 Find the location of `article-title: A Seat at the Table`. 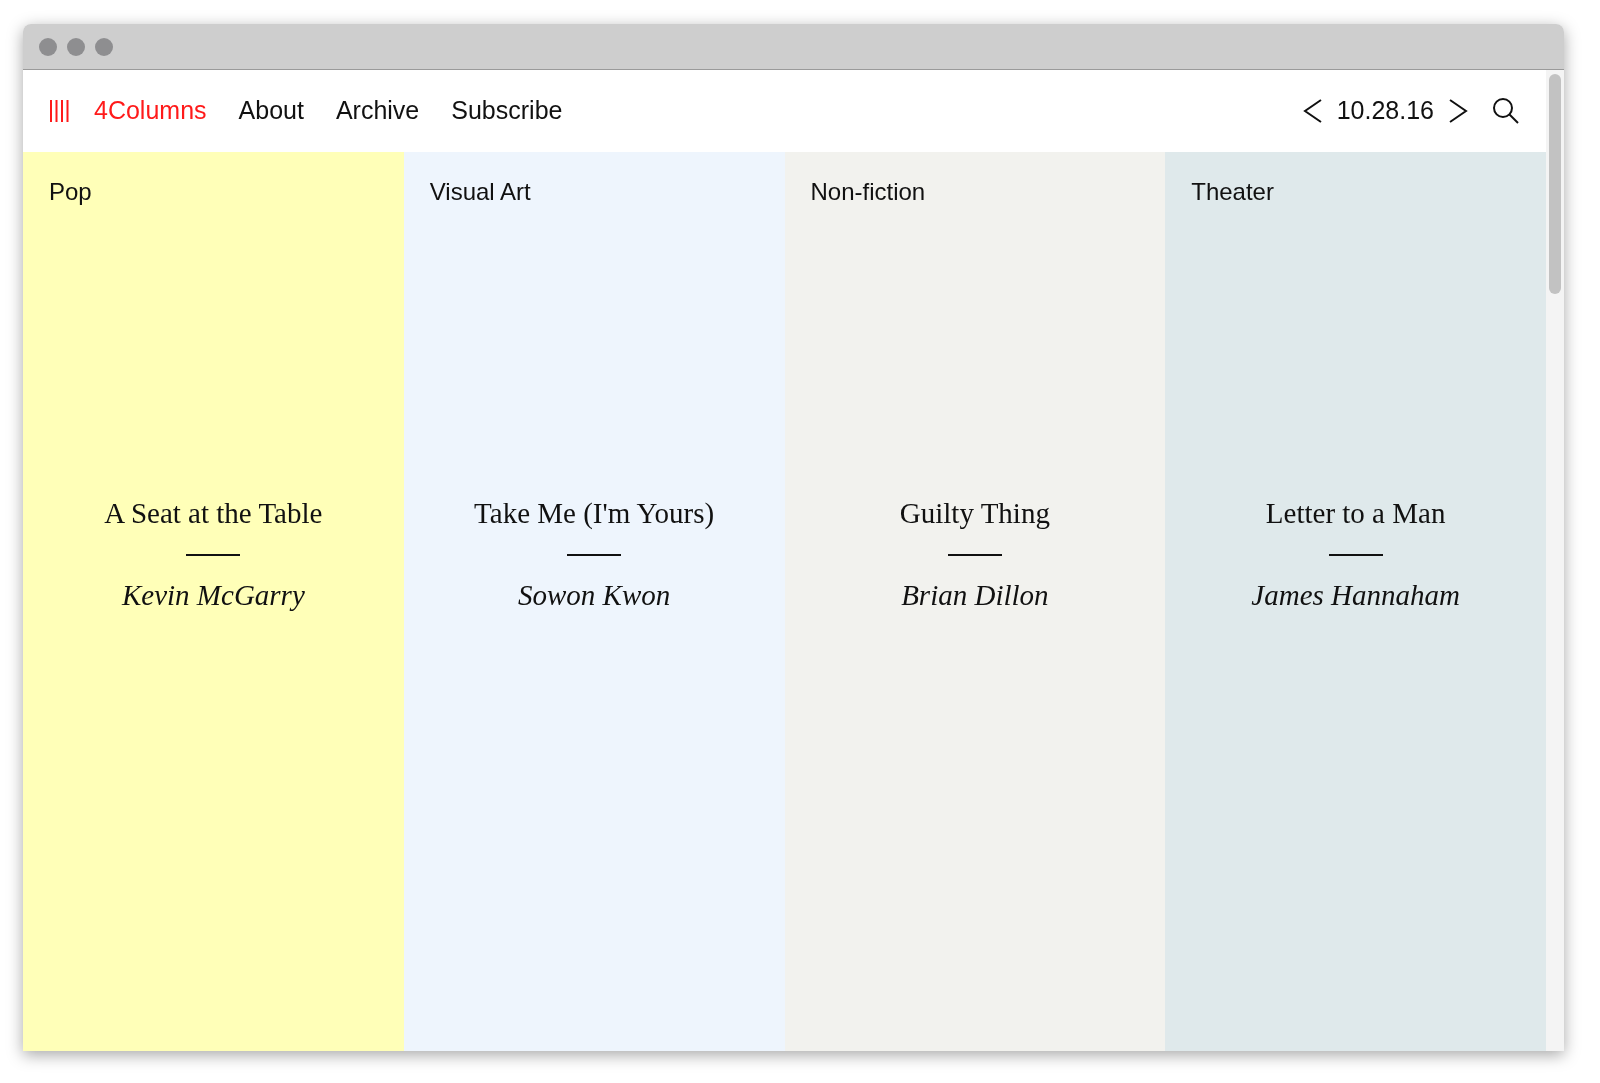

article-title: A Seat at the Table is located at coordinates (213, 514).